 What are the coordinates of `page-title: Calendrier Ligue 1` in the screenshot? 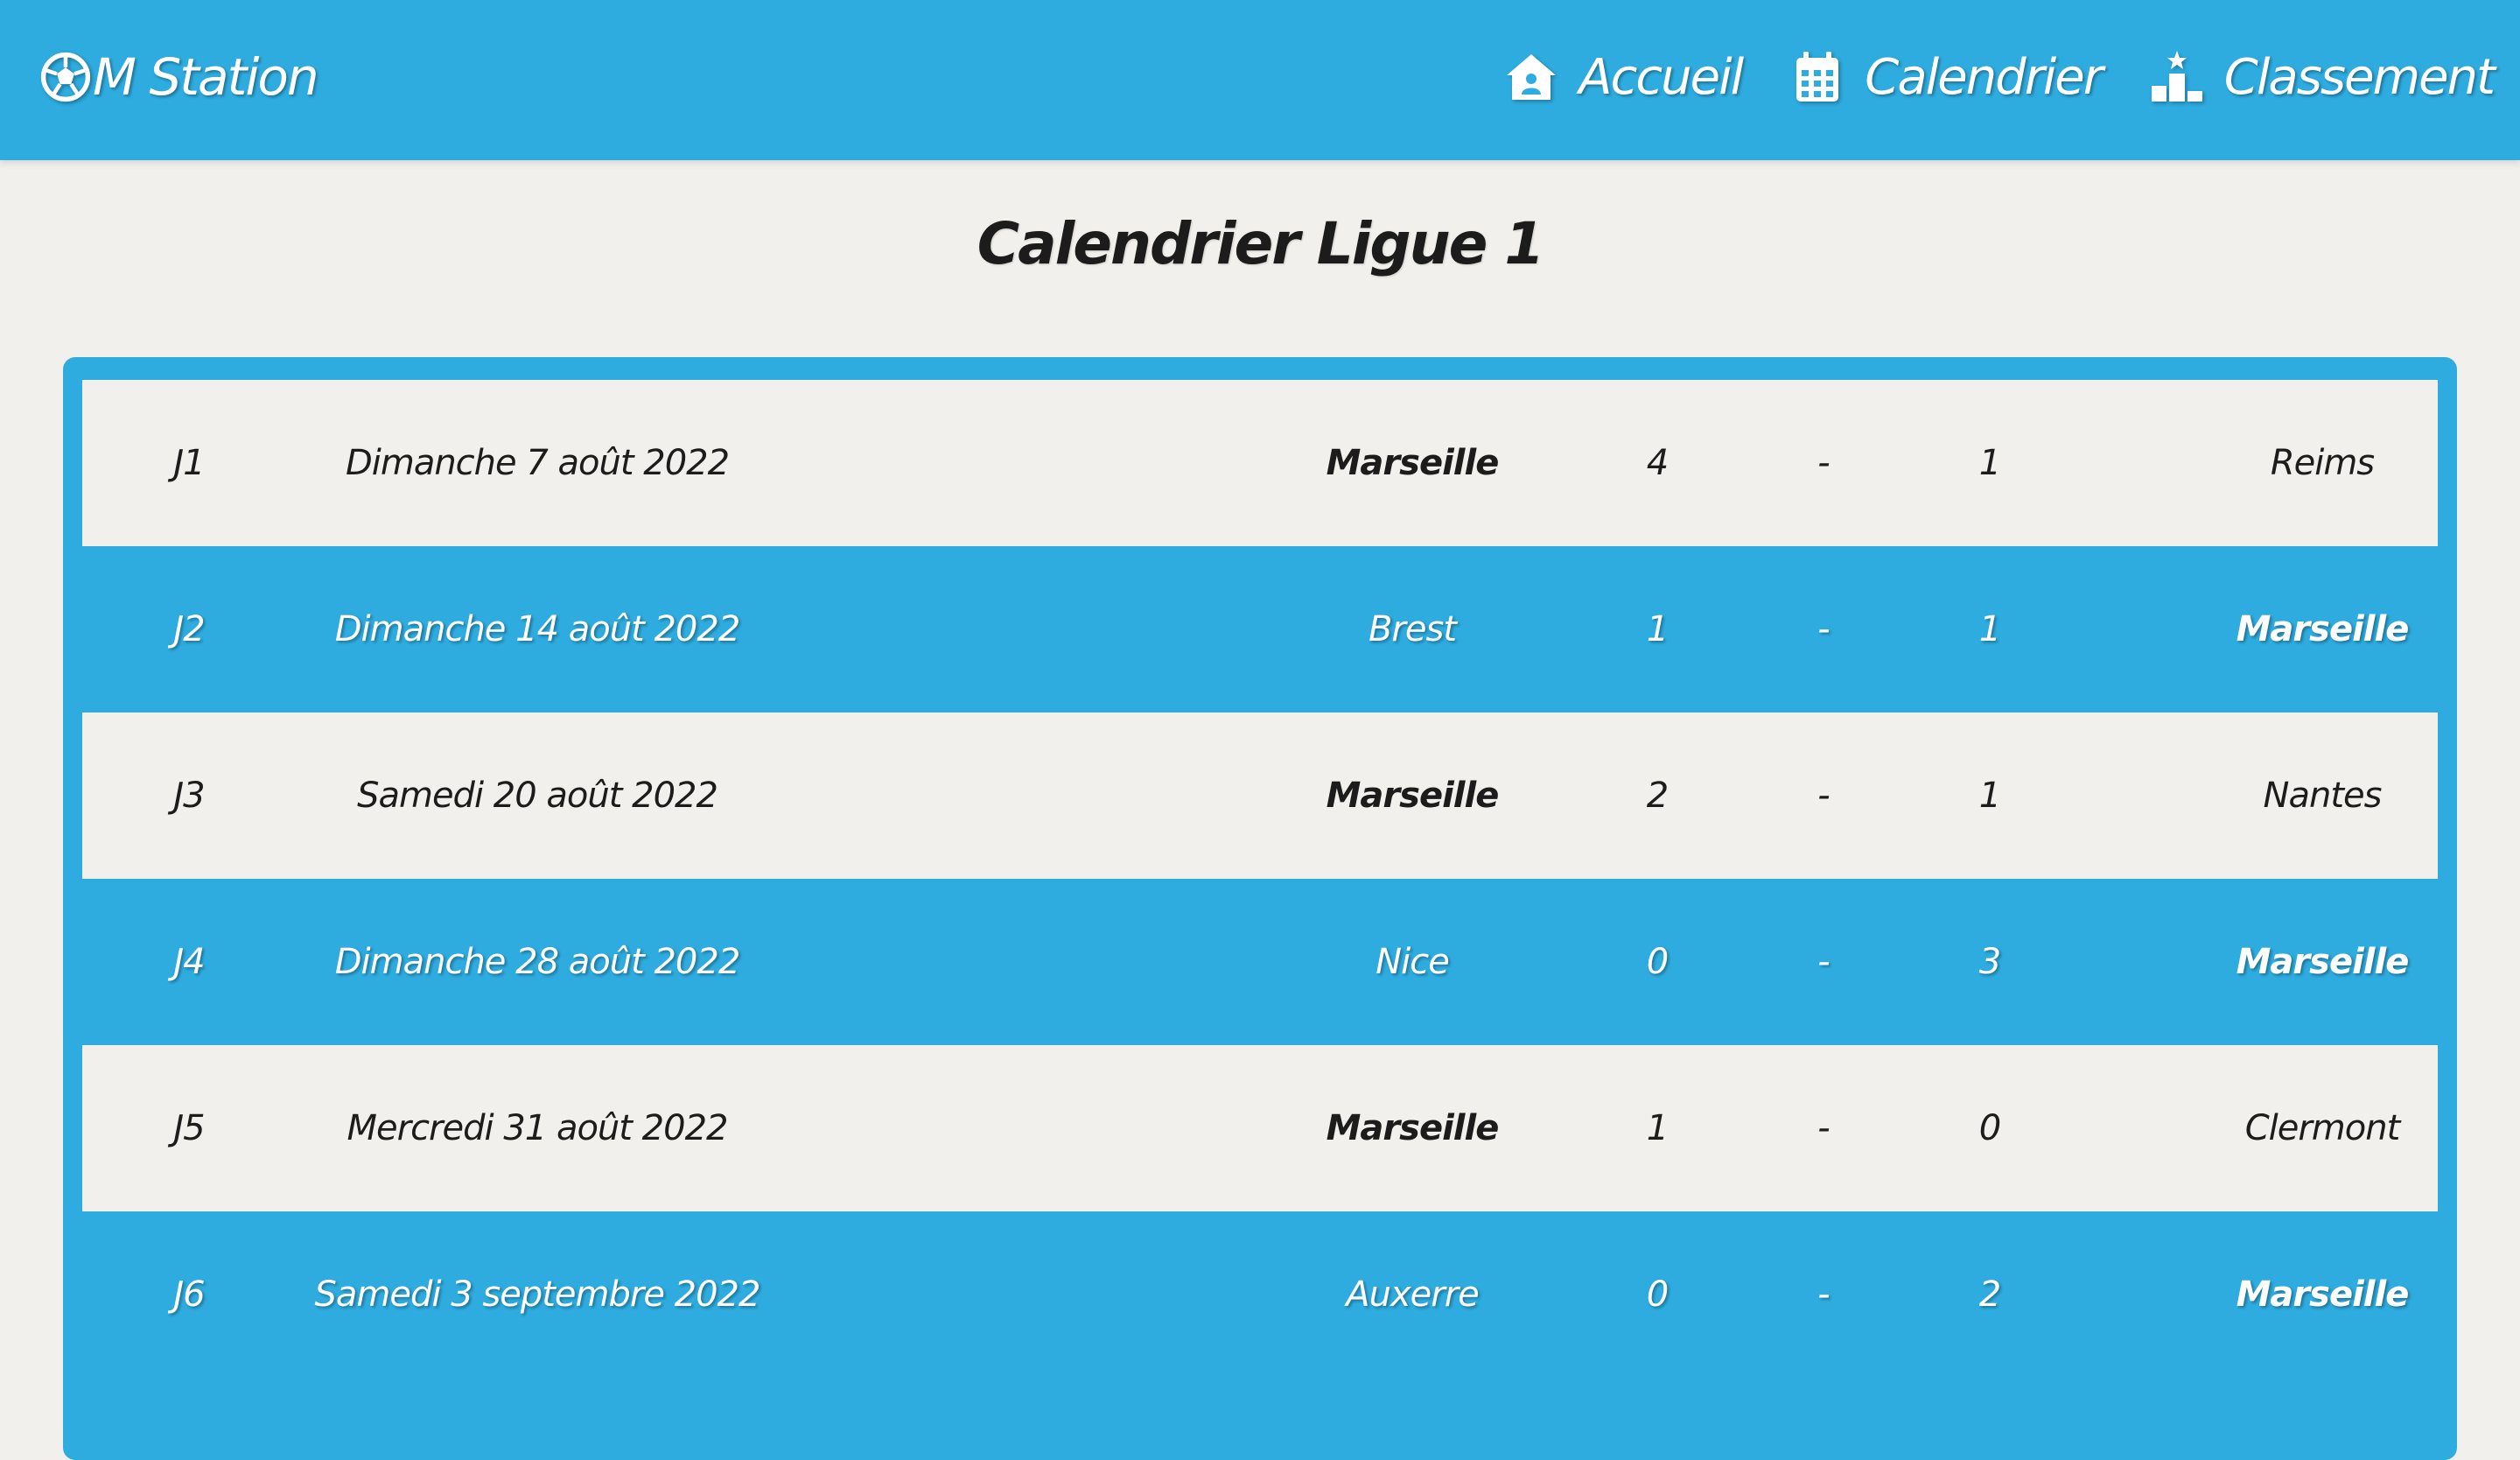 It's located at (1260, 243).